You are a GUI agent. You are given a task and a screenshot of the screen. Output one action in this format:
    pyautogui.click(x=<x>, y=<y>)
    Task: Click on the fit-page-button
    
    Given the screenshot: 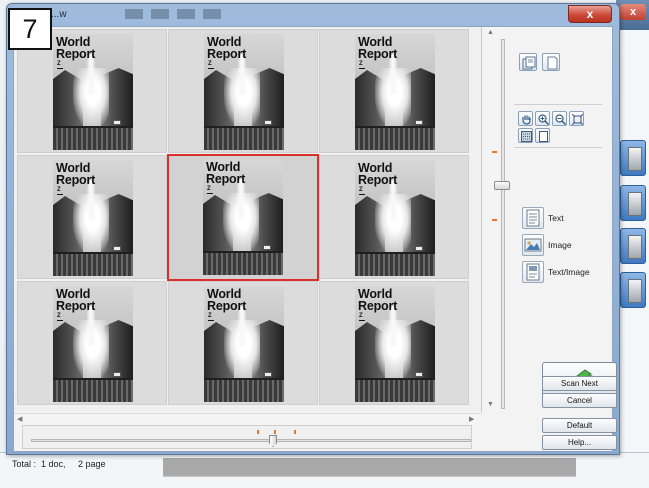 What is the action you would take?
    pyautogui.click(x=576, y=118)
    